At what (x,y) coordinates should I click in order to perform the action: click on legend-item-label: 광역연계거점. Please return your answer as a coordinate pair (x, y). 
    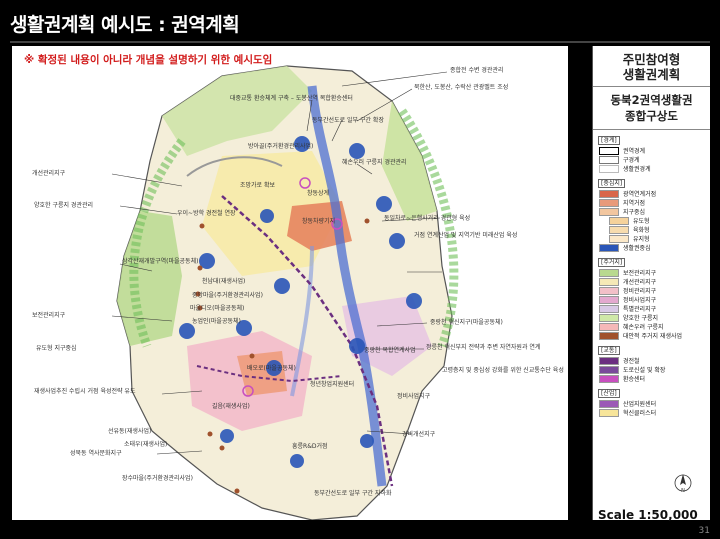
    Looking at the image, I should click on (640, 194).